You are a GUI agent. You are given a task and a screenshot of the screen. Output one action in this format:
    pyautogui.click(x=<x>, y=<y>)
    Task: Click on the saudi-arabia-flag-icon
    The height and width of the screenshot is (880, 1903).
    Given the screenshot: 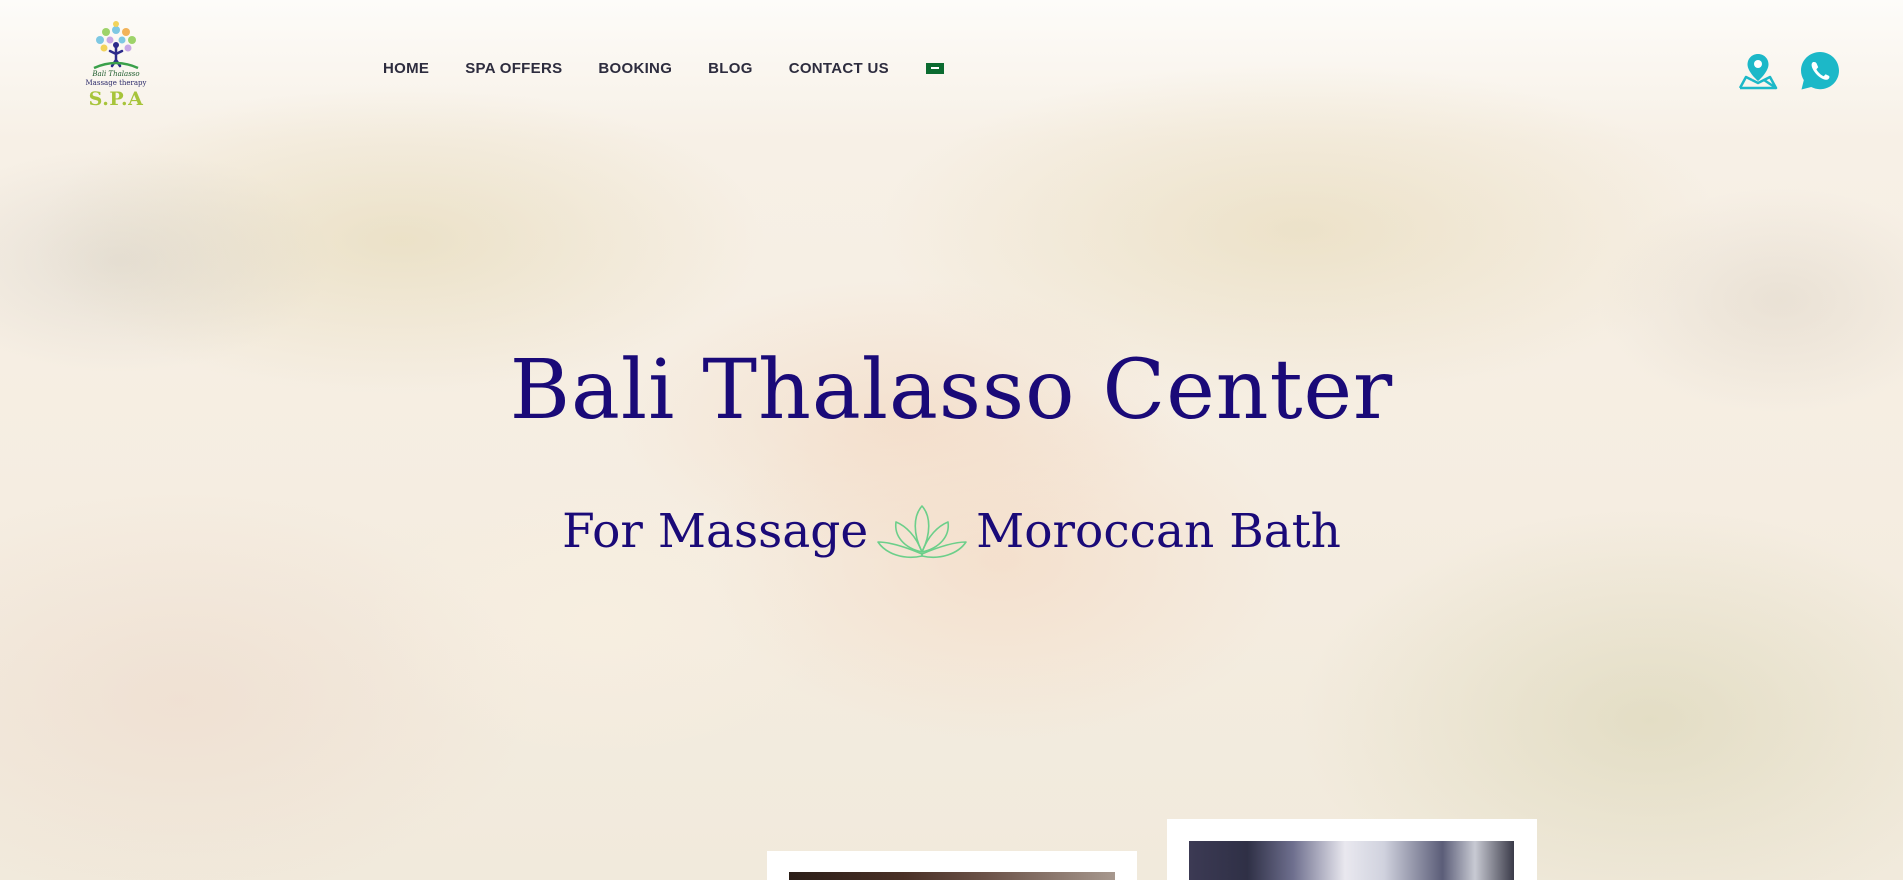 What is the action you would take?
    pyautogui.click(x=934, y=68)
    